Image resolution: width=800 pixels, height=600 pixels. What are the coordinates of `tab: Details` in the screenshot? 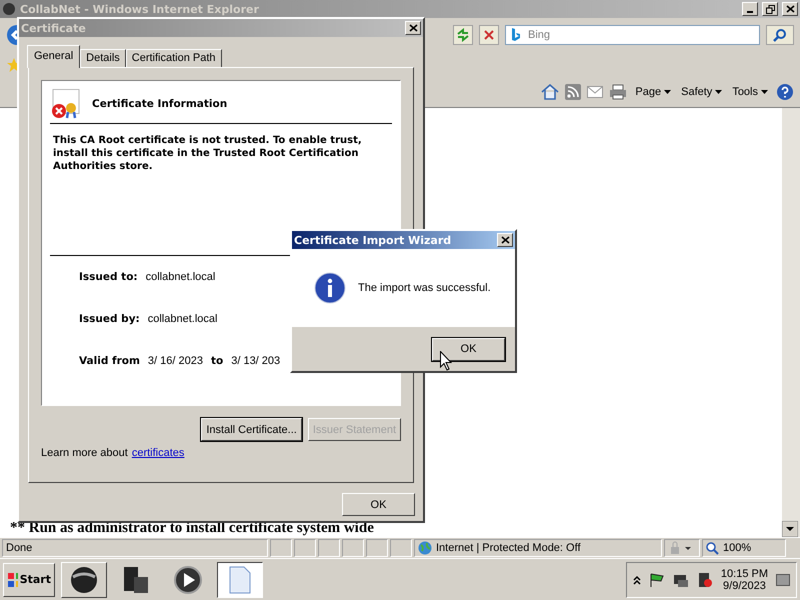 It's located at (103, 58).